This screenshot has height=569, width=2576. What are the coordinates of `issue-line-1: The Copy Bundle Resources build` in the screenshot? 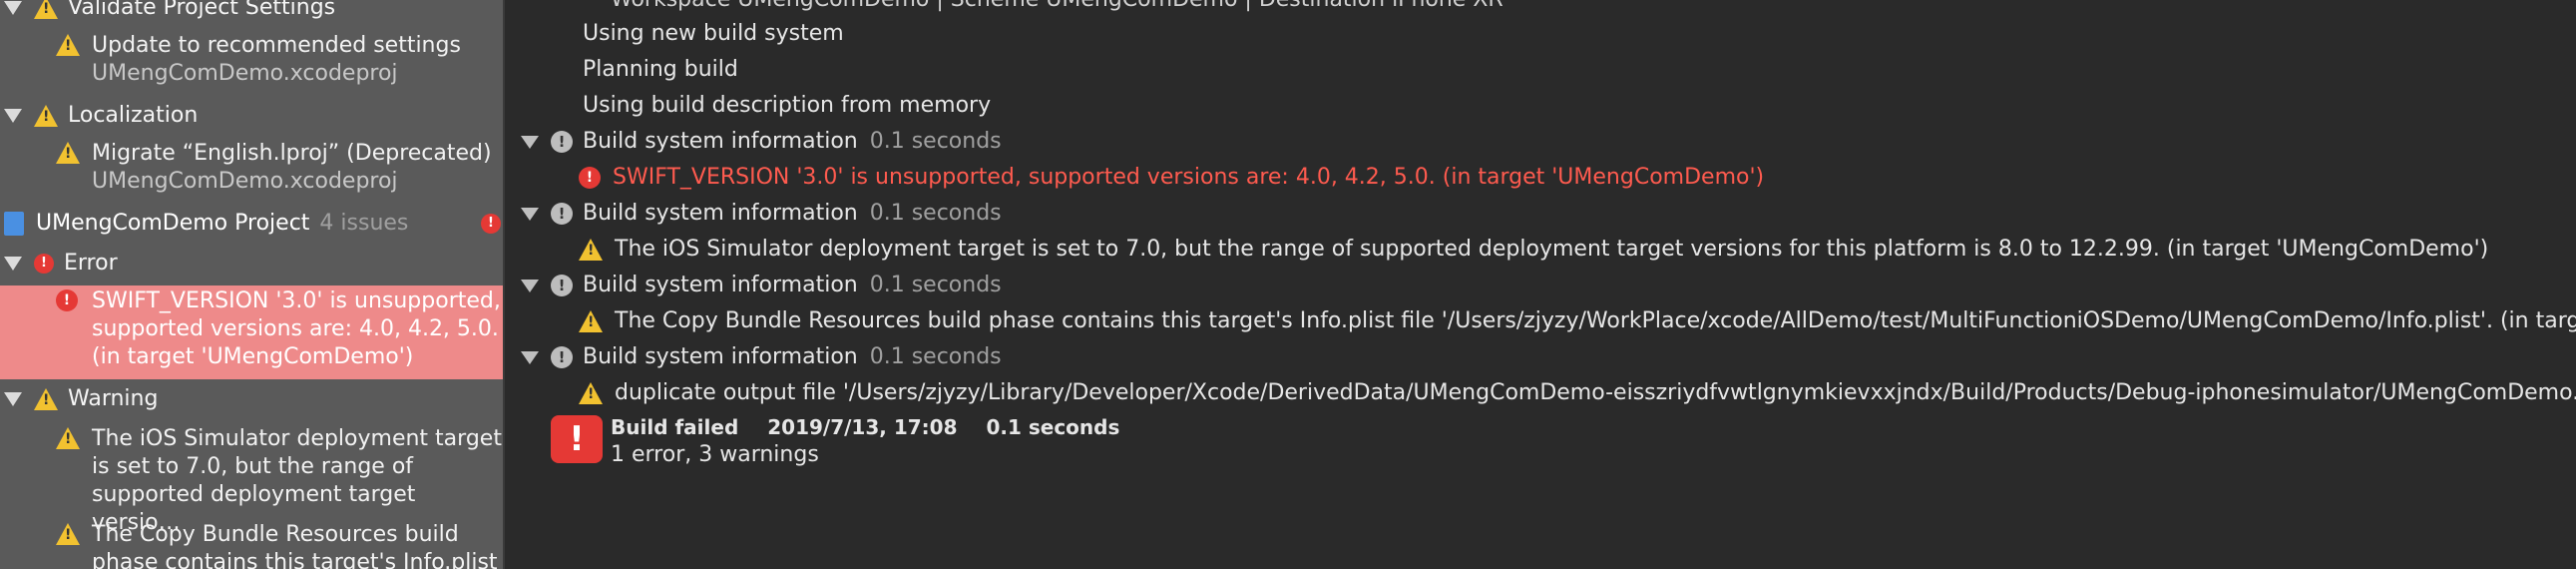 It's located at (275, 535).